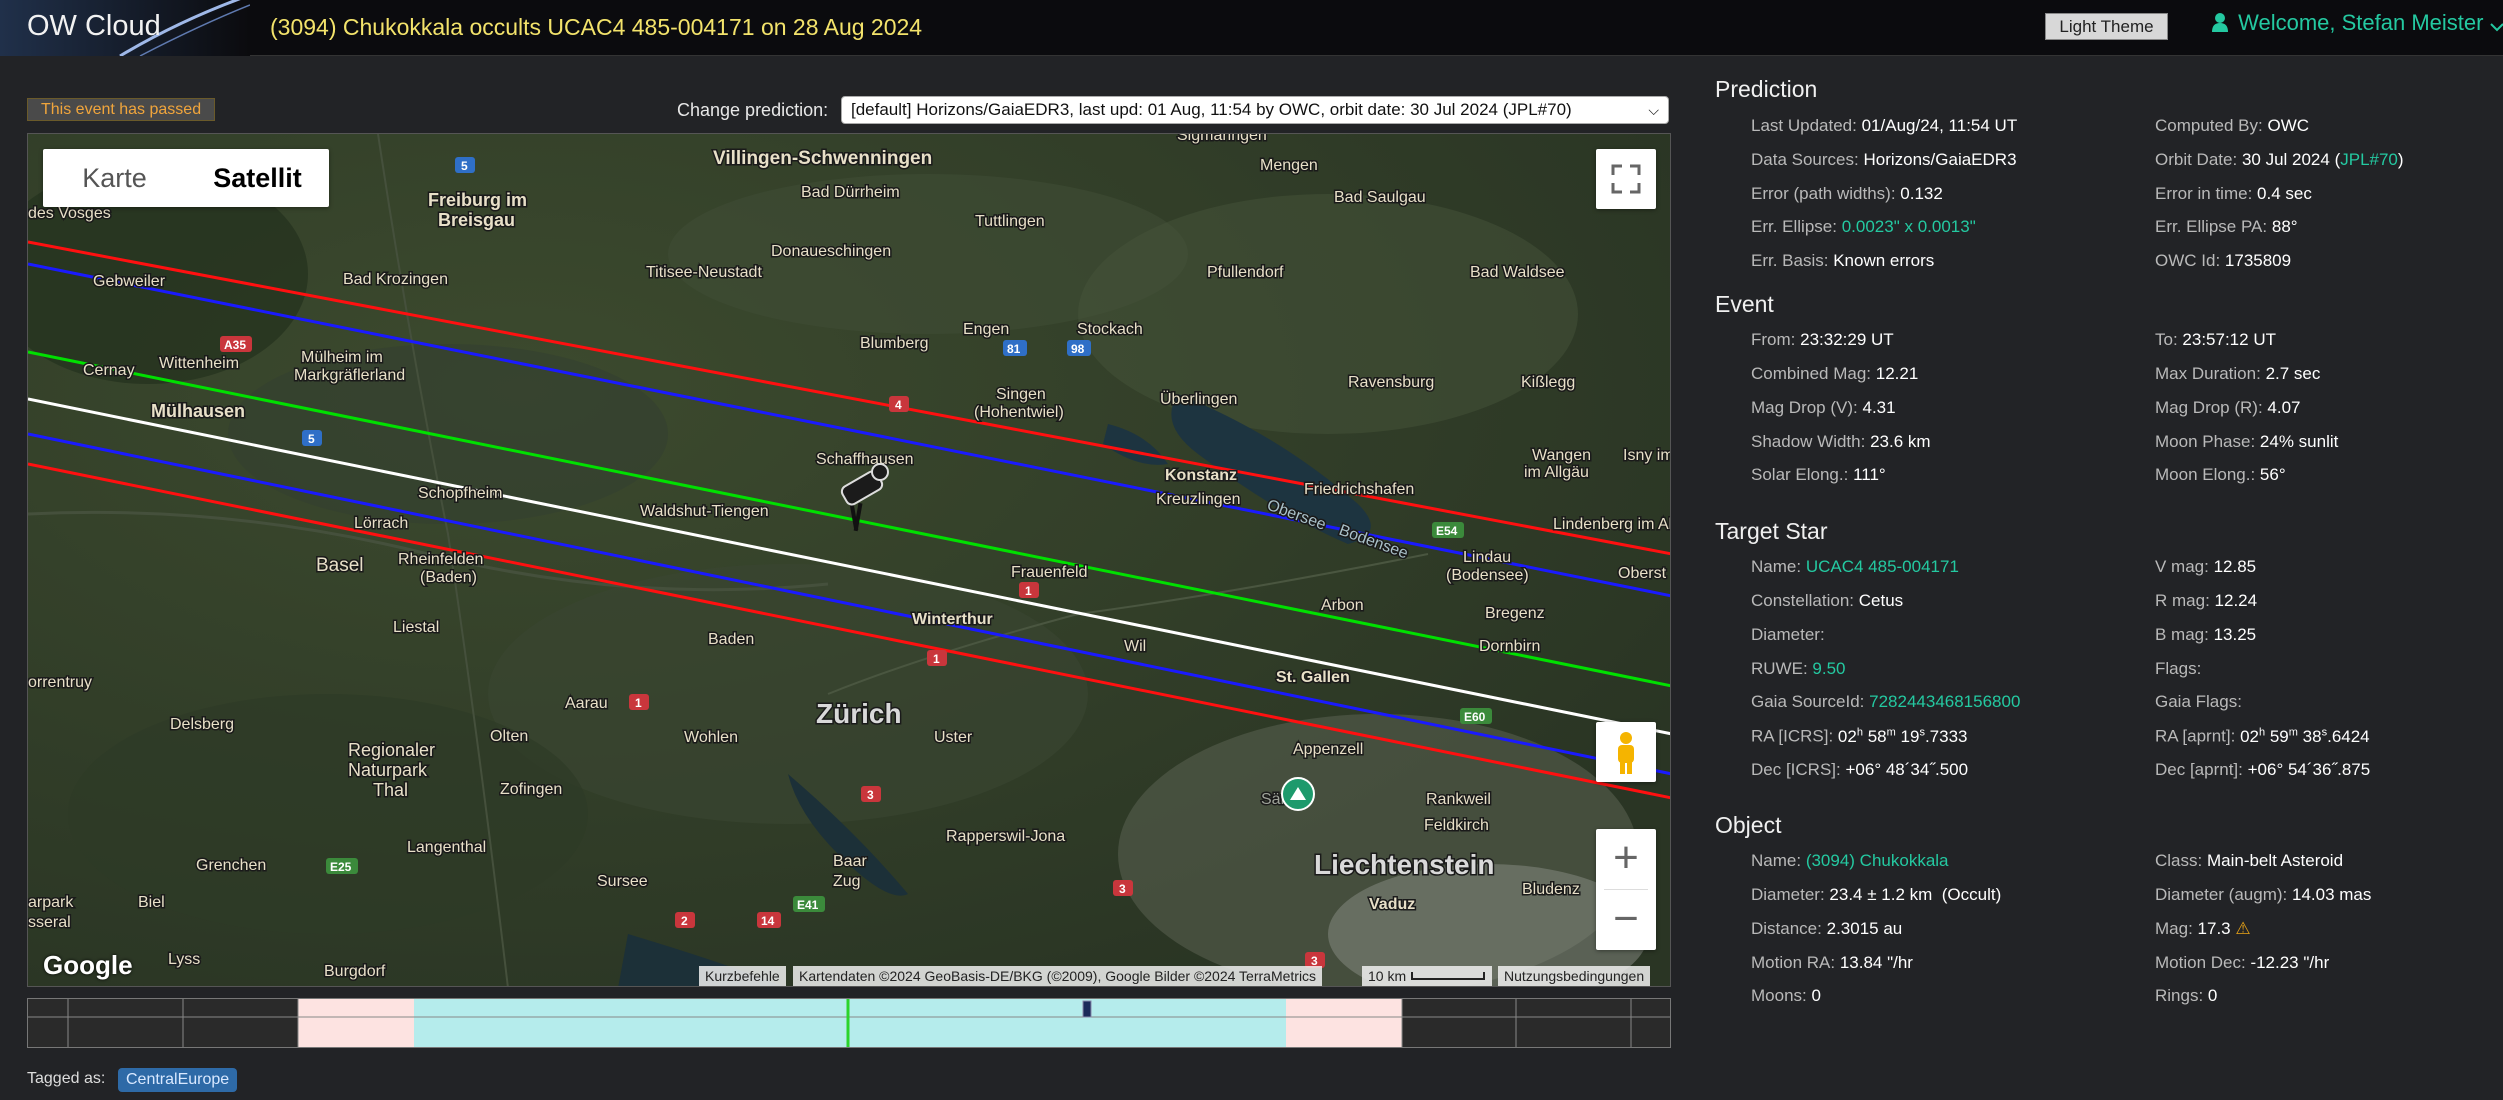 Image resolution: width=2503 pixels, height=1100 pixels. I want to click on svg-text: Kißlegg, so click(1548, 382).